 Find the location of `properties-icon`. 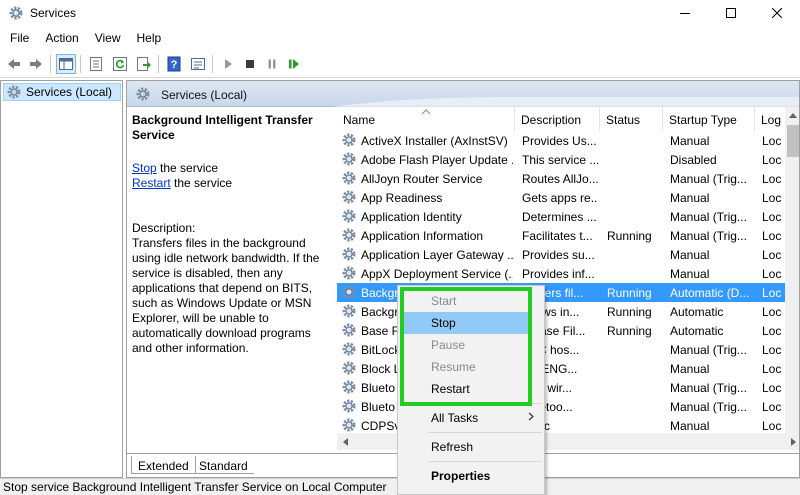

properties-icon is located at coordinates (96, 64).